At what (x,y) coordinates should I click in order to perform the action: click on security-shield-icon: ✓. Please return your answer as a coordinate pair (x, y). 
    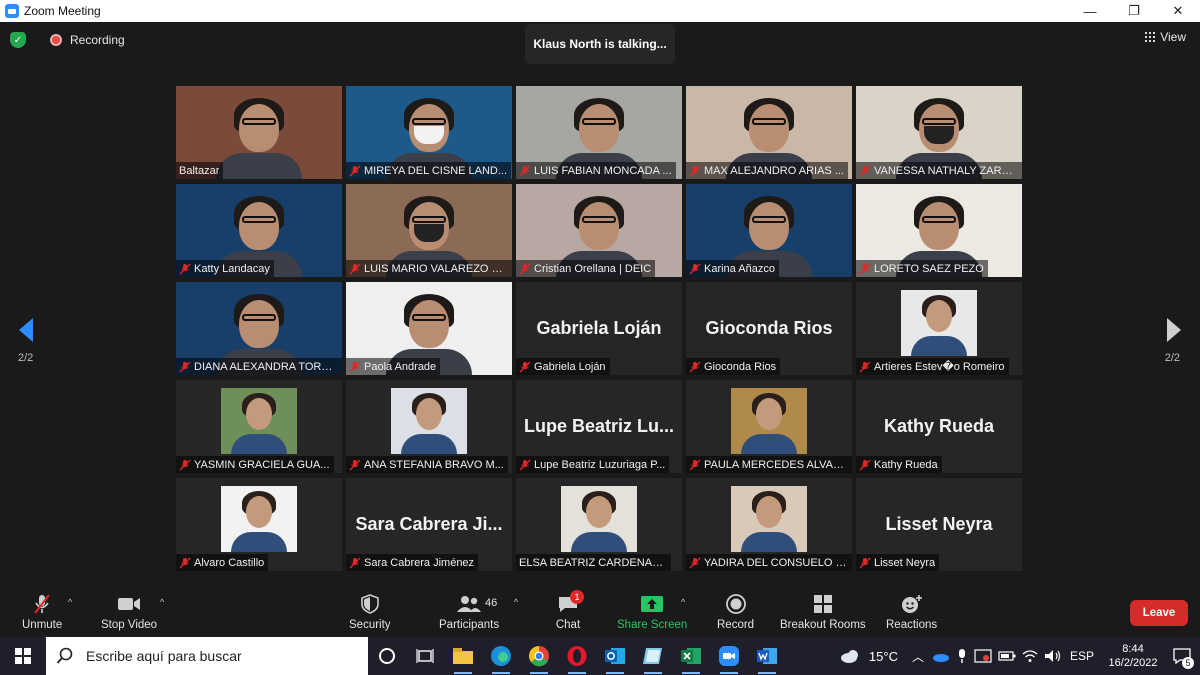
    Looking at the image, I should click on (18, 40).